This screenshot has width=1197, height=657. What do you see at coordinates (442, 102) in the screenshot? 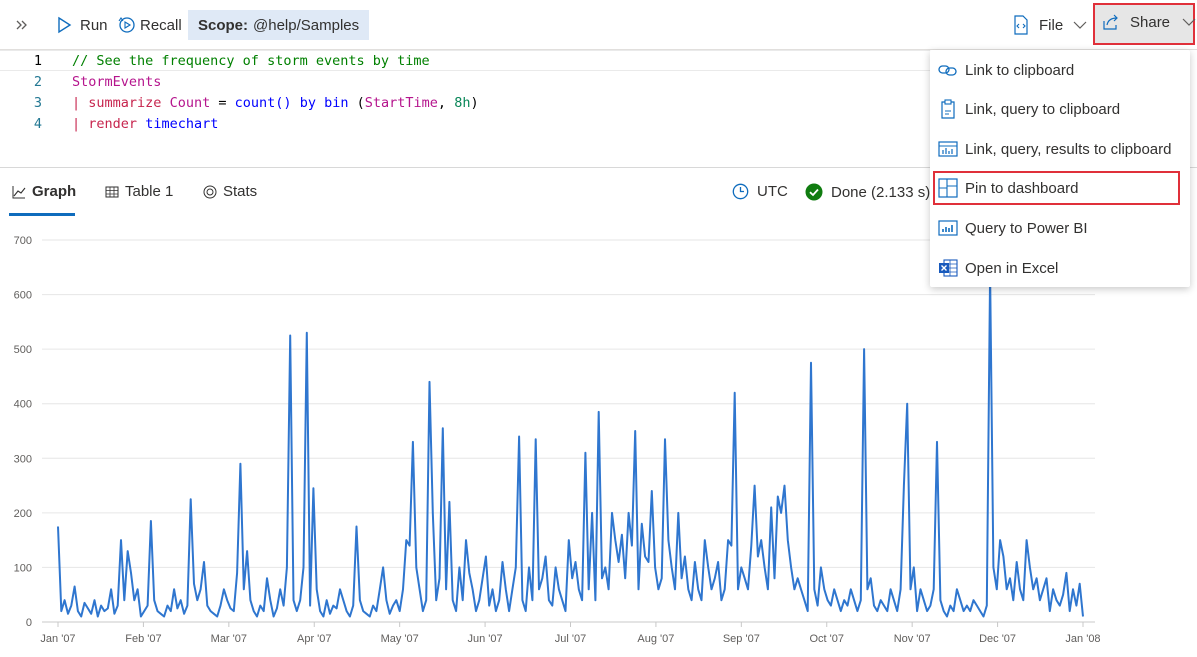
I see `code-comma: ,` at bounding box center [442, 102].